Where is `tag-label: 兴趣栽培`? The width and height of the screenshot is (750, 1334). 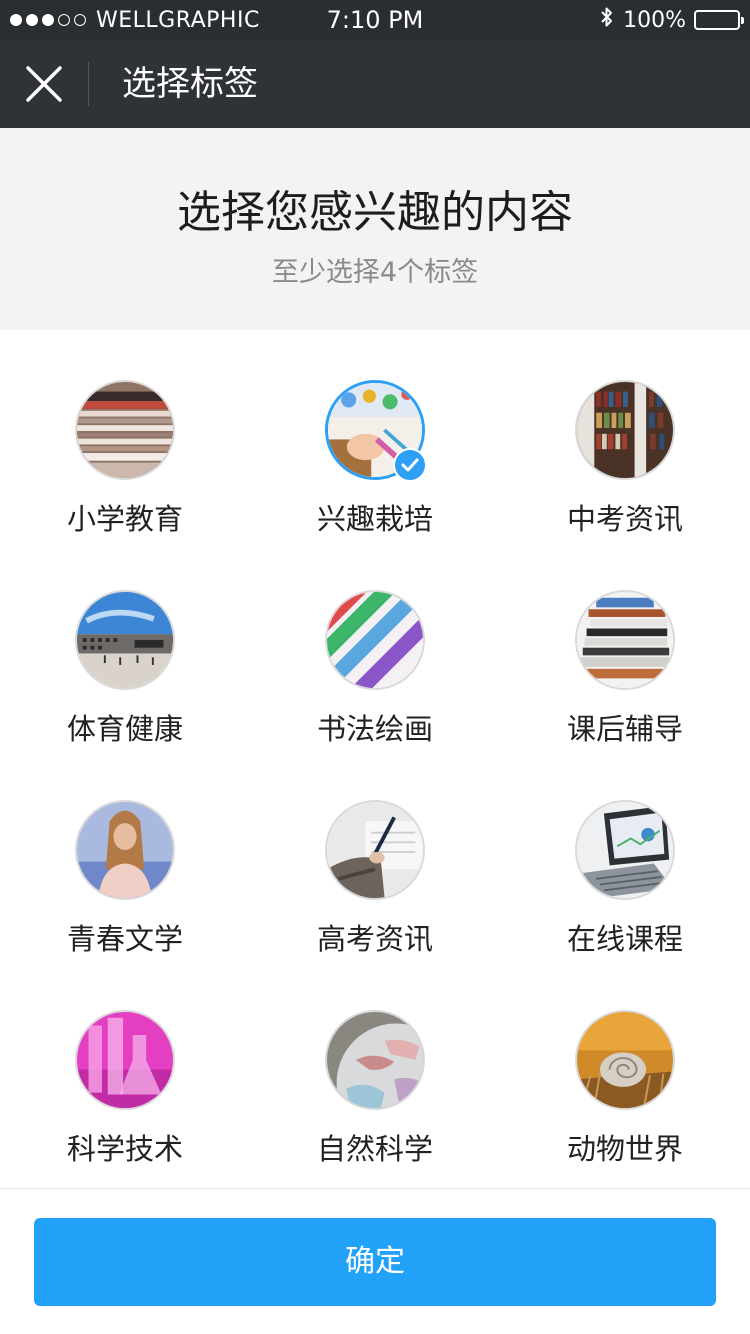
tag-label: 兴趣栽培 is located at coordinates (374, 519).